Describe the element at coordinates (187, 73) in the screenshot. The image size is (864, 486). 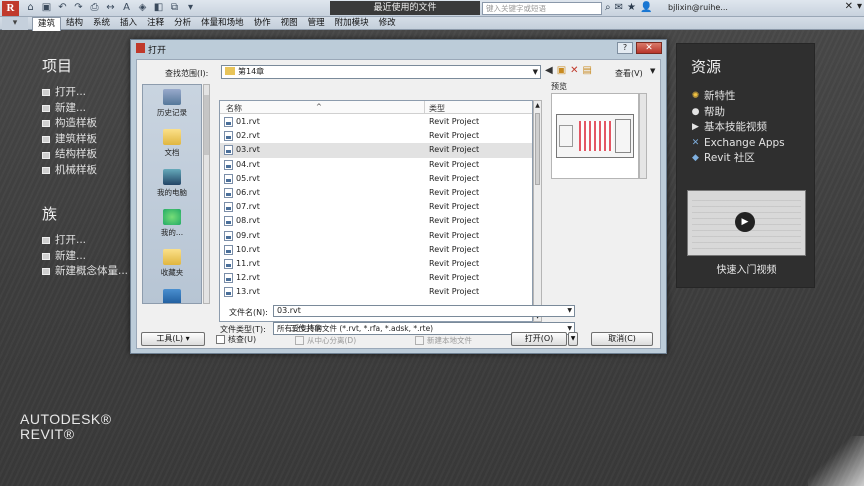
I see `look-in-label: 查找范围(I):` at that location.